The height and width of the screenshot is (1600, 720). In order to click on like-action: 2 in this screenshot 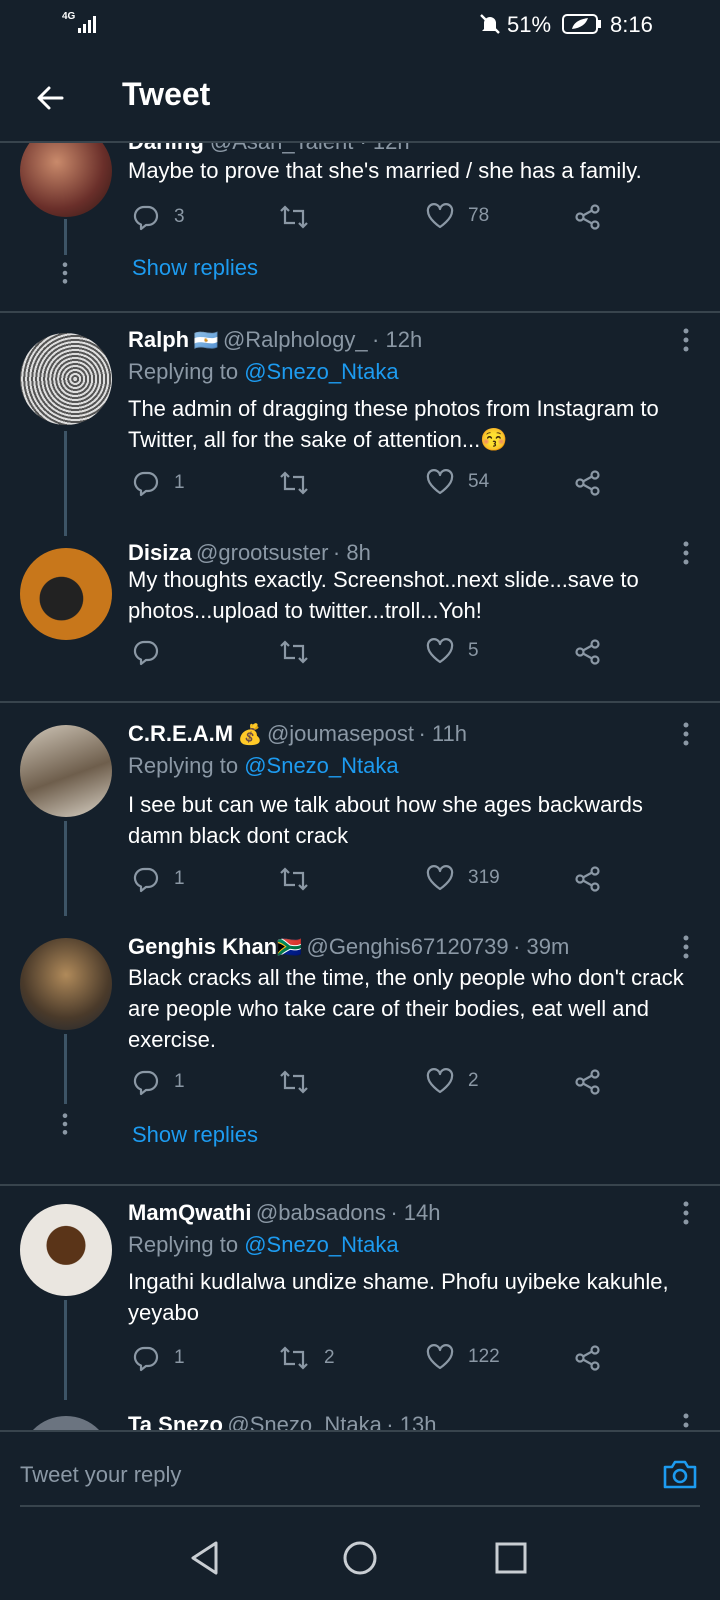, I will do `click(452, 1081)`.